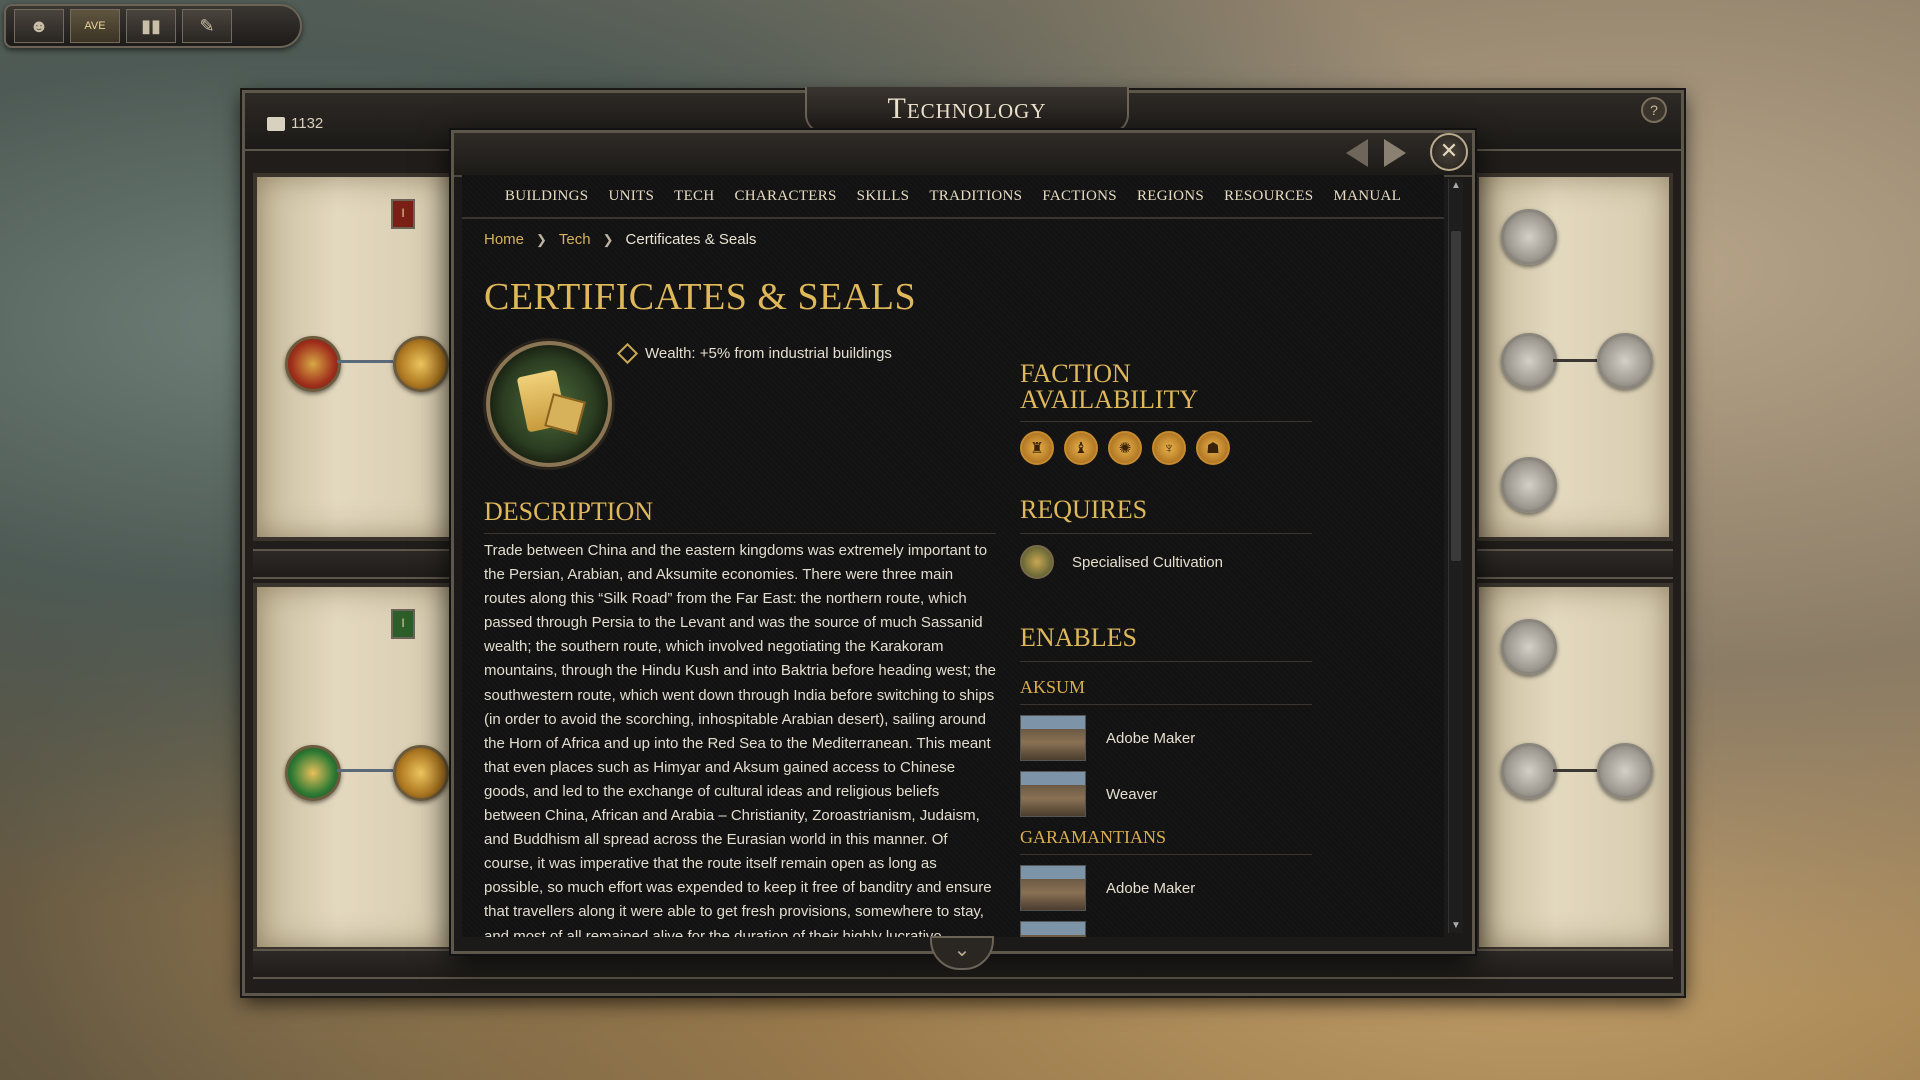  What do you see at coordinates (504, 239) in the screenshot?
I see `breadcrumb-home: Home` at bounding box center [504, 239].